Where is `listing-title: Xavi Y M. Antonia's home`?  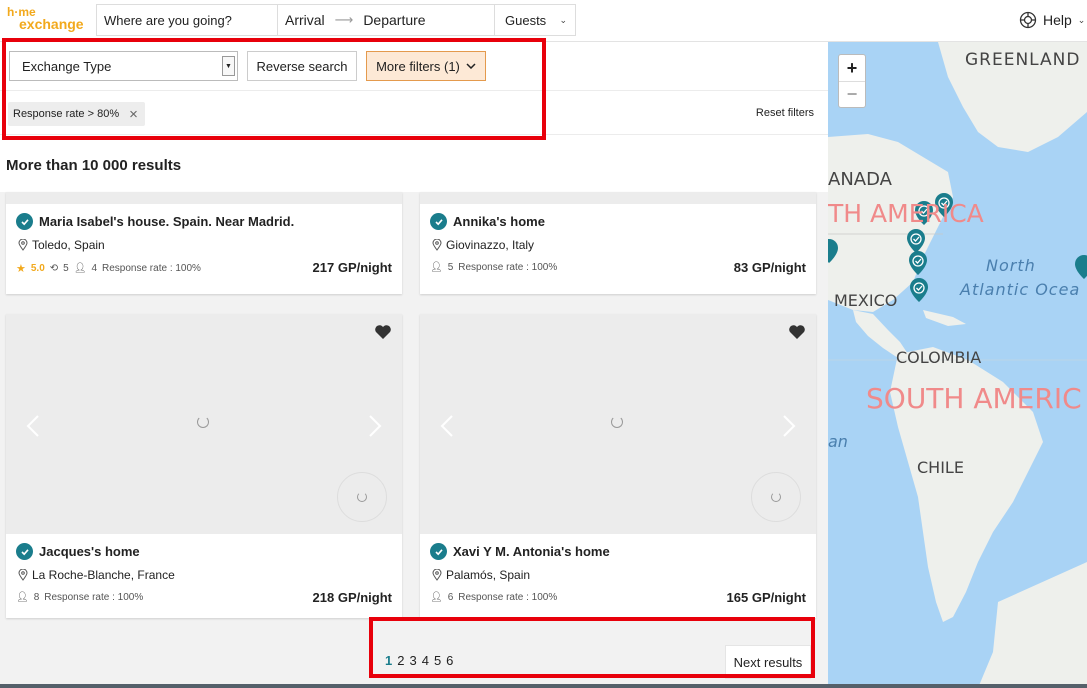 listing-title: Xavi Y M. Antonia's home is located at coordinates (520, 551).